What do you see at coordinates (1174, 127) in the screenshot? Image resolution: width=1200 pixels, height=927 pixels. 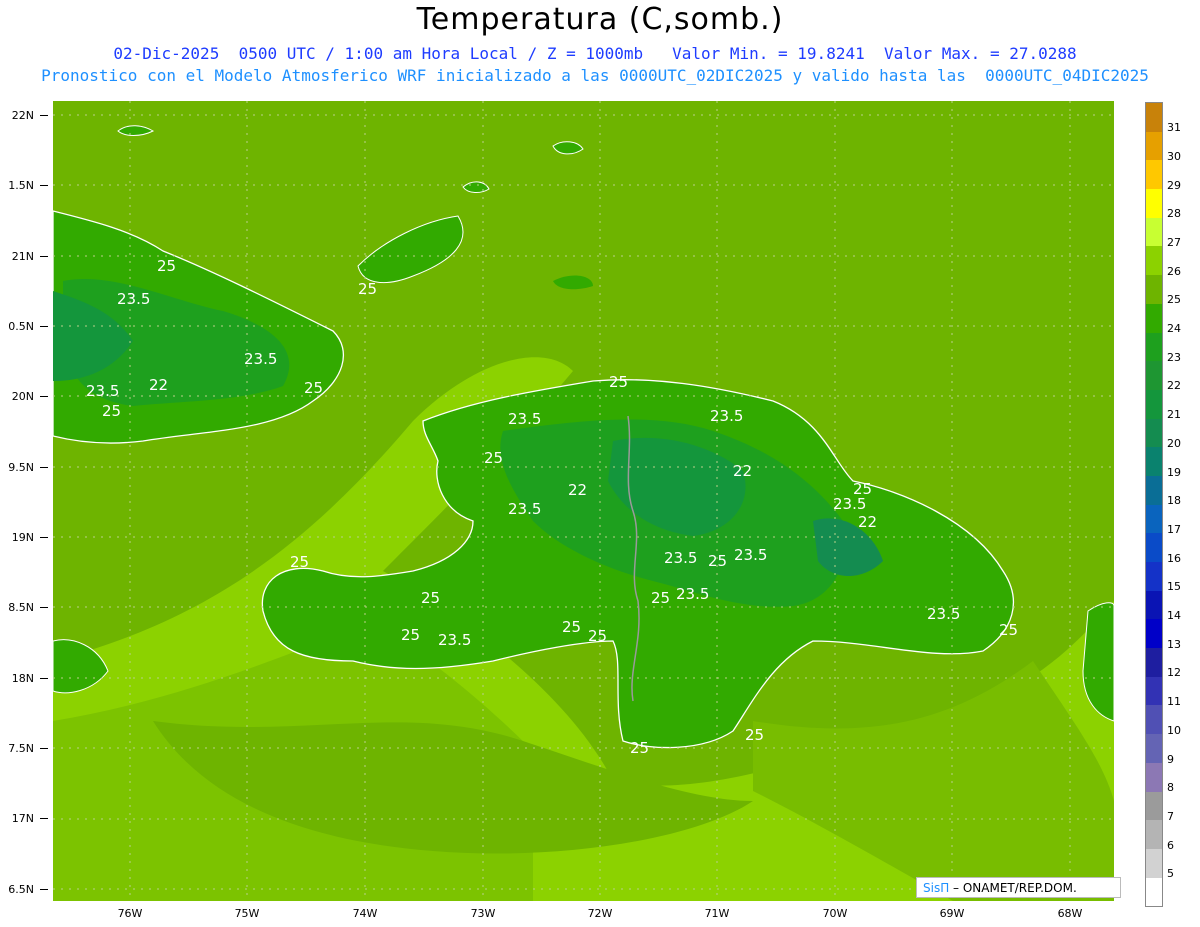 I see `colorbar-label: 31` at bounding box center [1174, 127].